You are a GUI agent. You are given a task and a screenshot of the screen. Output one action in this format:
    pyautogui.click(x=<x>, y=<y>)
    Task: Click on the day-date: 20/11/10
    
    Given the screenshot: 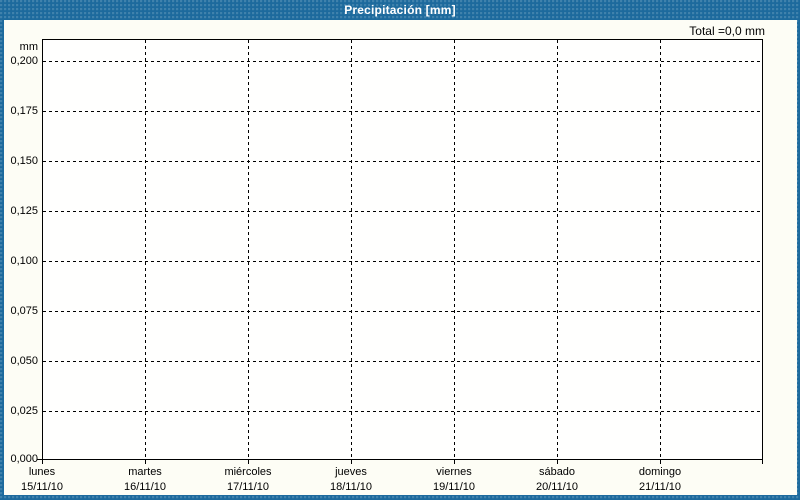 What is the action you would take?
    pyautogui.click(x=556, y=487)
    